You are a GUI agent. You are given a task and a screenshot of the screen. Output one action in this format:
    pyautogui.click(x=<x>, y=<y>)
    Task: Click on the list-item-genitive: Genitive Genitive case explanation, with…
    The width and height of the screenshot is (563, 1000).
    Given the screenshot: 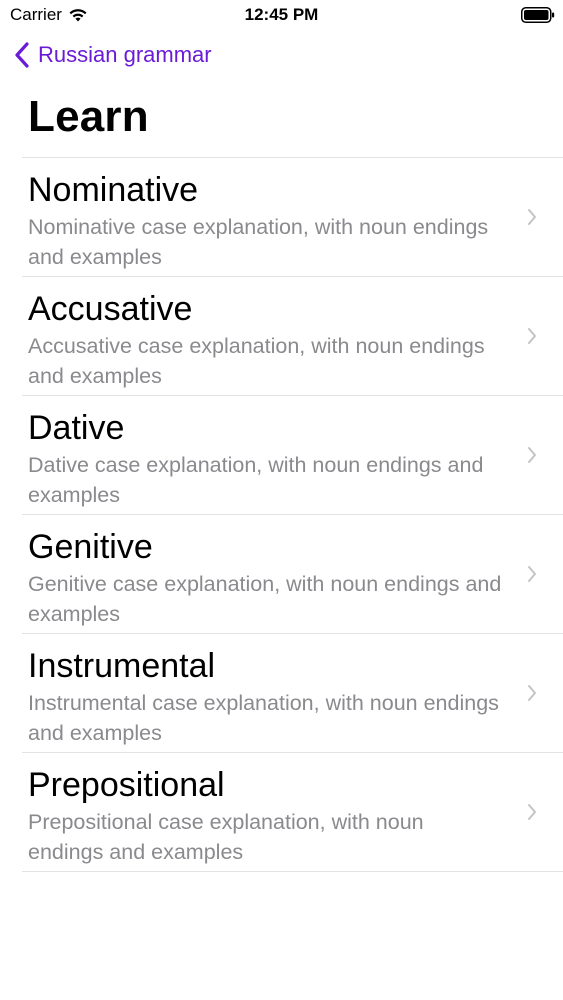 What is the action you would take?
    pyautogui.click(x=292, y=574)
    